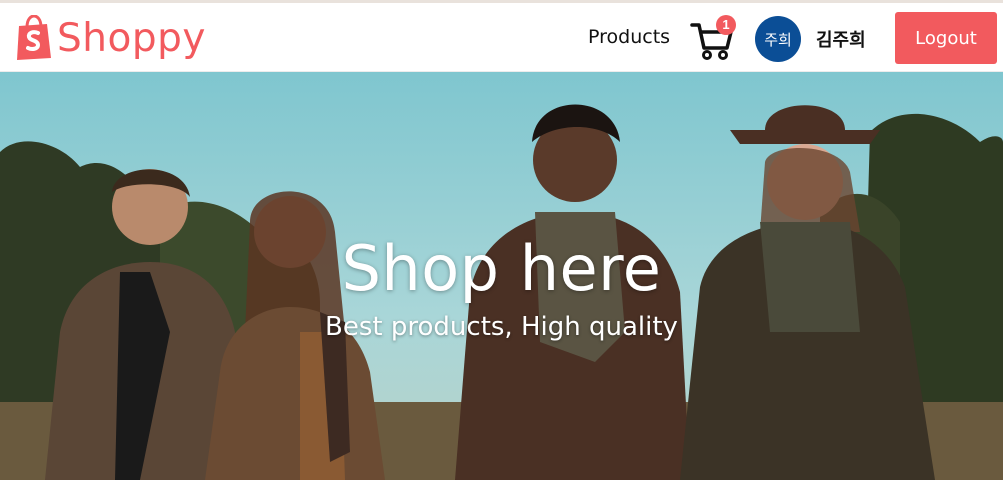 This screenshot has width=1003, height=480. I want to click on hero-title: Shop here, so click(501, 268).